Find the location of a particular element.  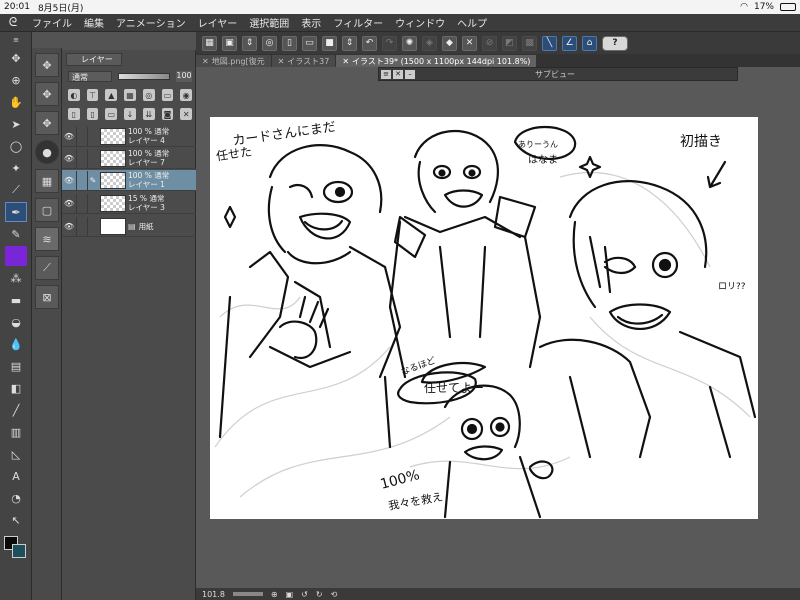

menu-view: 表示 is located at coordinates (311, 22).